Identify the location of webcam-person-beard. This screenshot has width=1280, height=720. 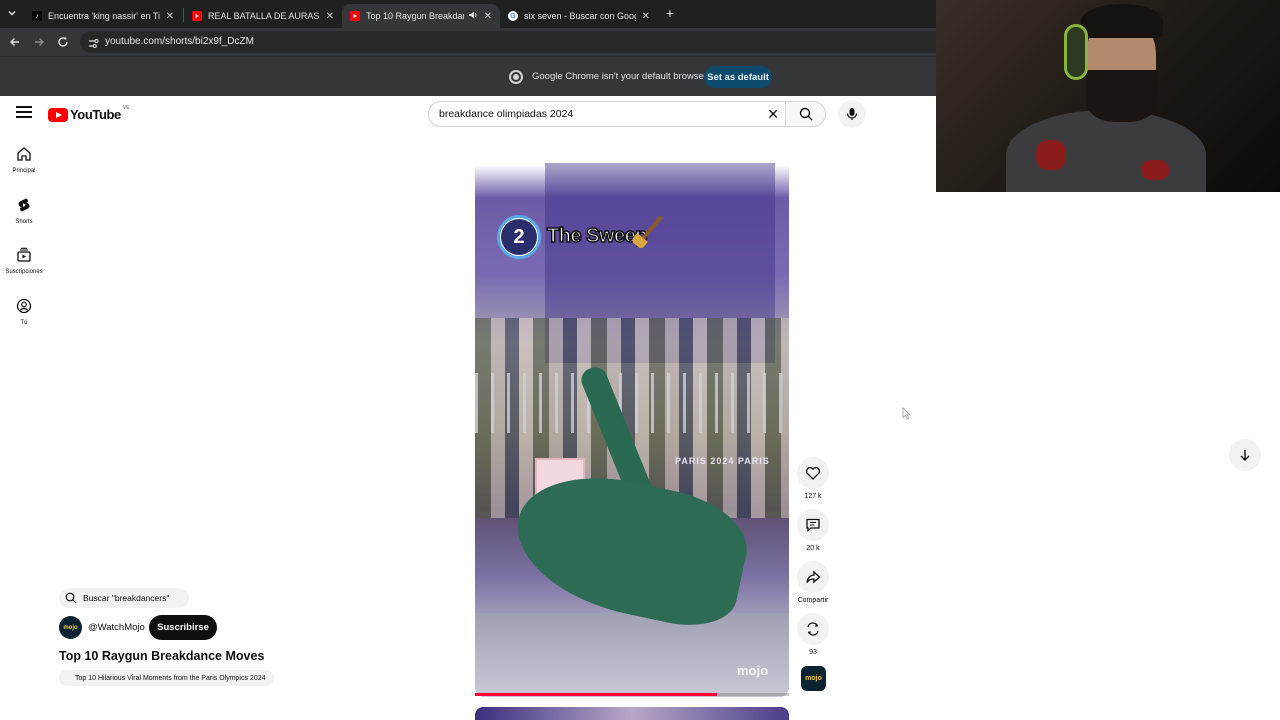
(1122, 96).